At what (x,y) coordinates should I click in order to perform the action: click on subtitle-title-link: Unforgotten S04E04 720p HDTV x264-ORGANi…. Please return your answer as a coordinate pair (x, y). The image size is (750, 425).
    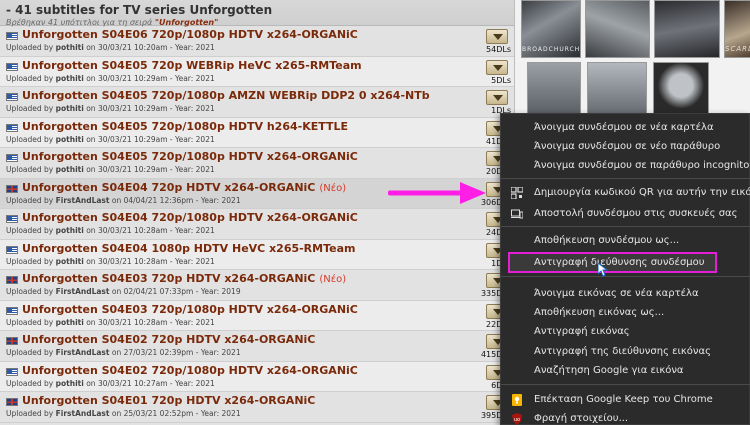
    Looking at the image, I should click on (184, 187).